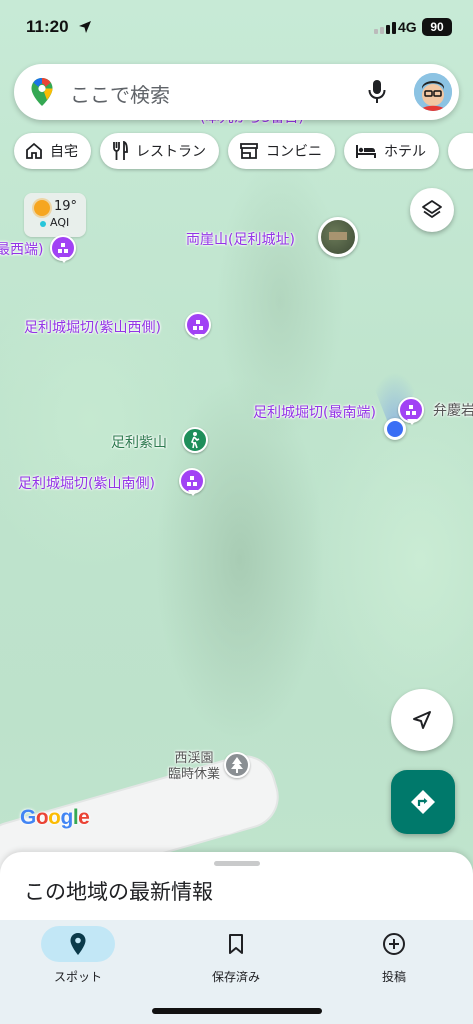  I want to click on location-arrow-icon, so click(85, 27).